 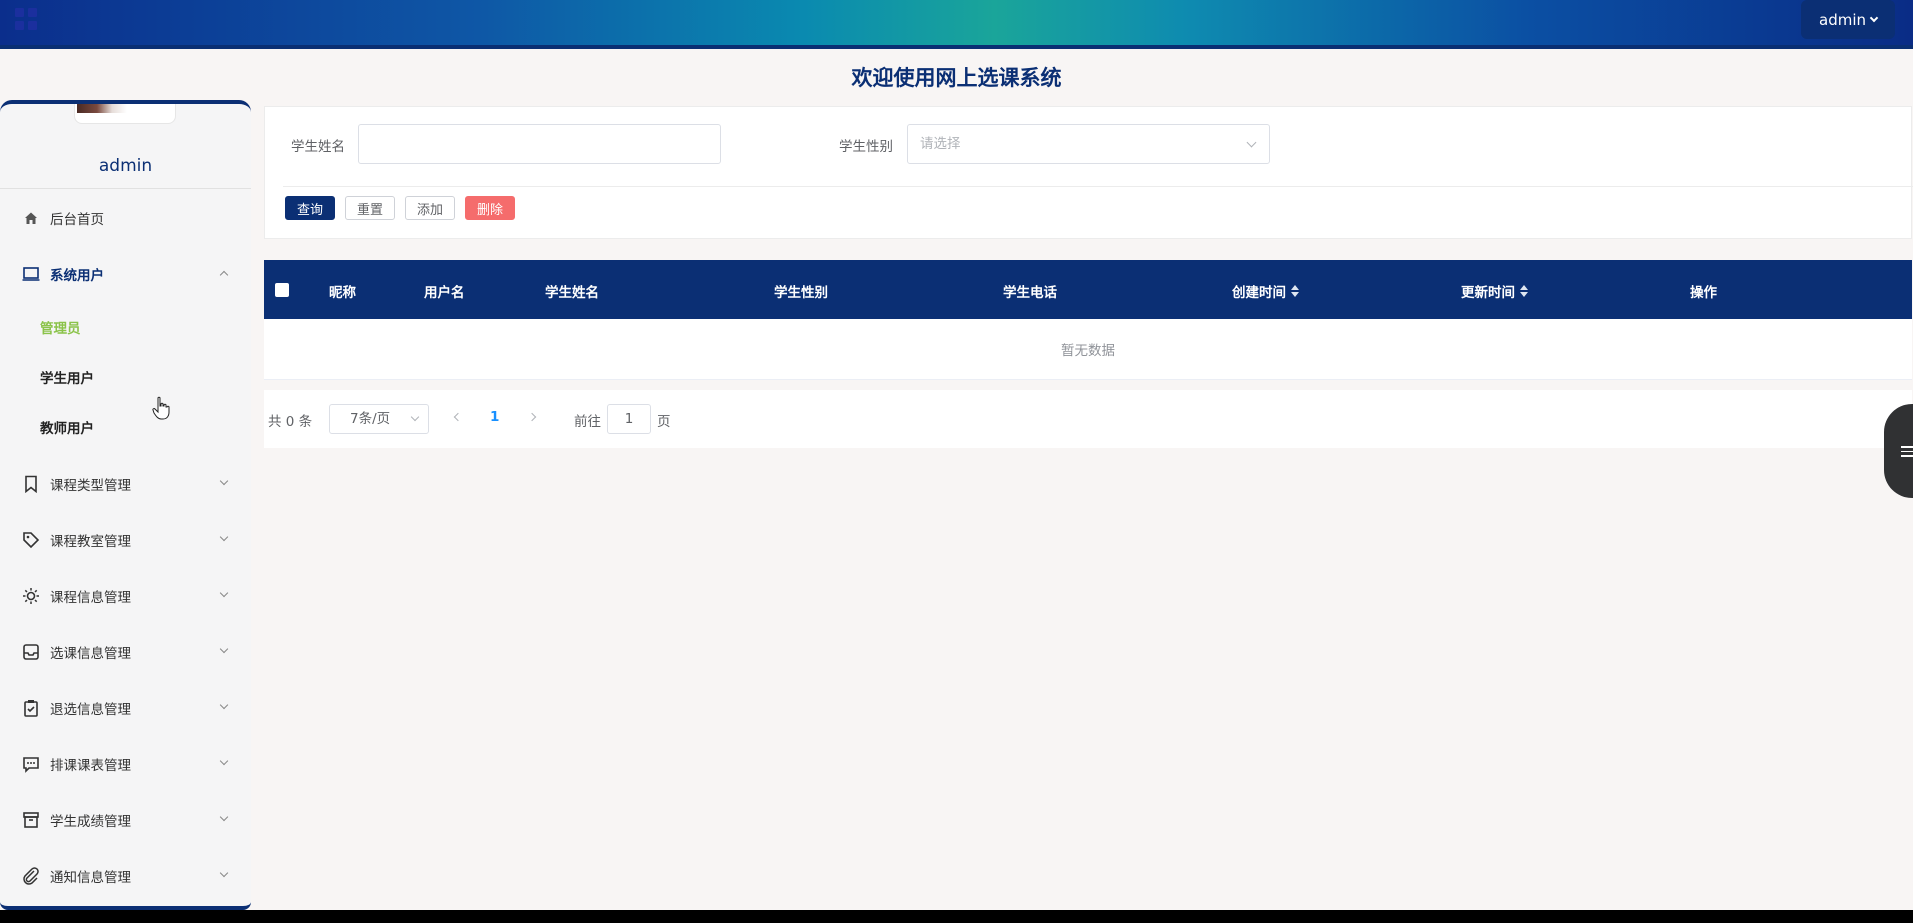 I want to click on column-header-student-phone: 学生电话, so click(x=1030, y=291).